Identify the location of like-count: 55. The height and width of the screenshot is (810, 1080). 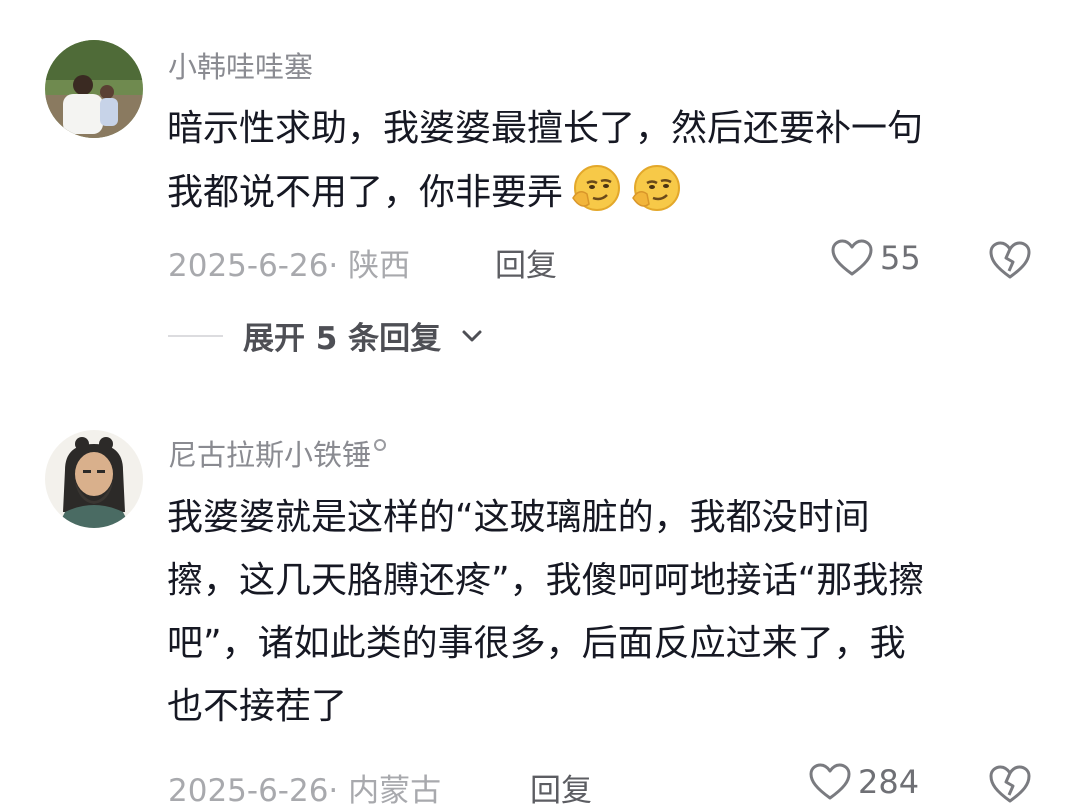
(900, 258).